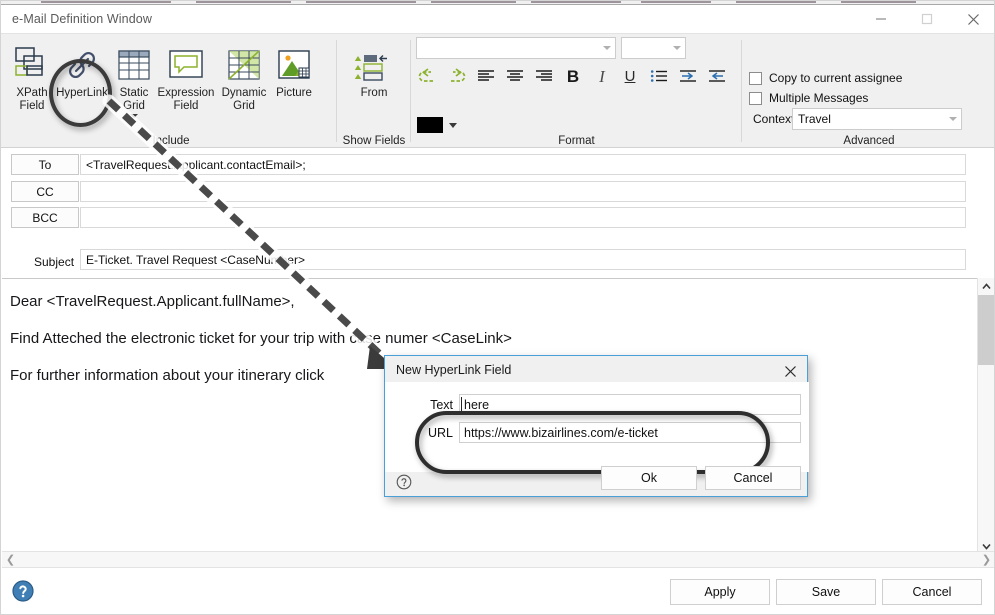  What do you see at coordinates (294, 85) in the screenshot?
I see `picture-button: Picture` at bounding box center [294, 85].